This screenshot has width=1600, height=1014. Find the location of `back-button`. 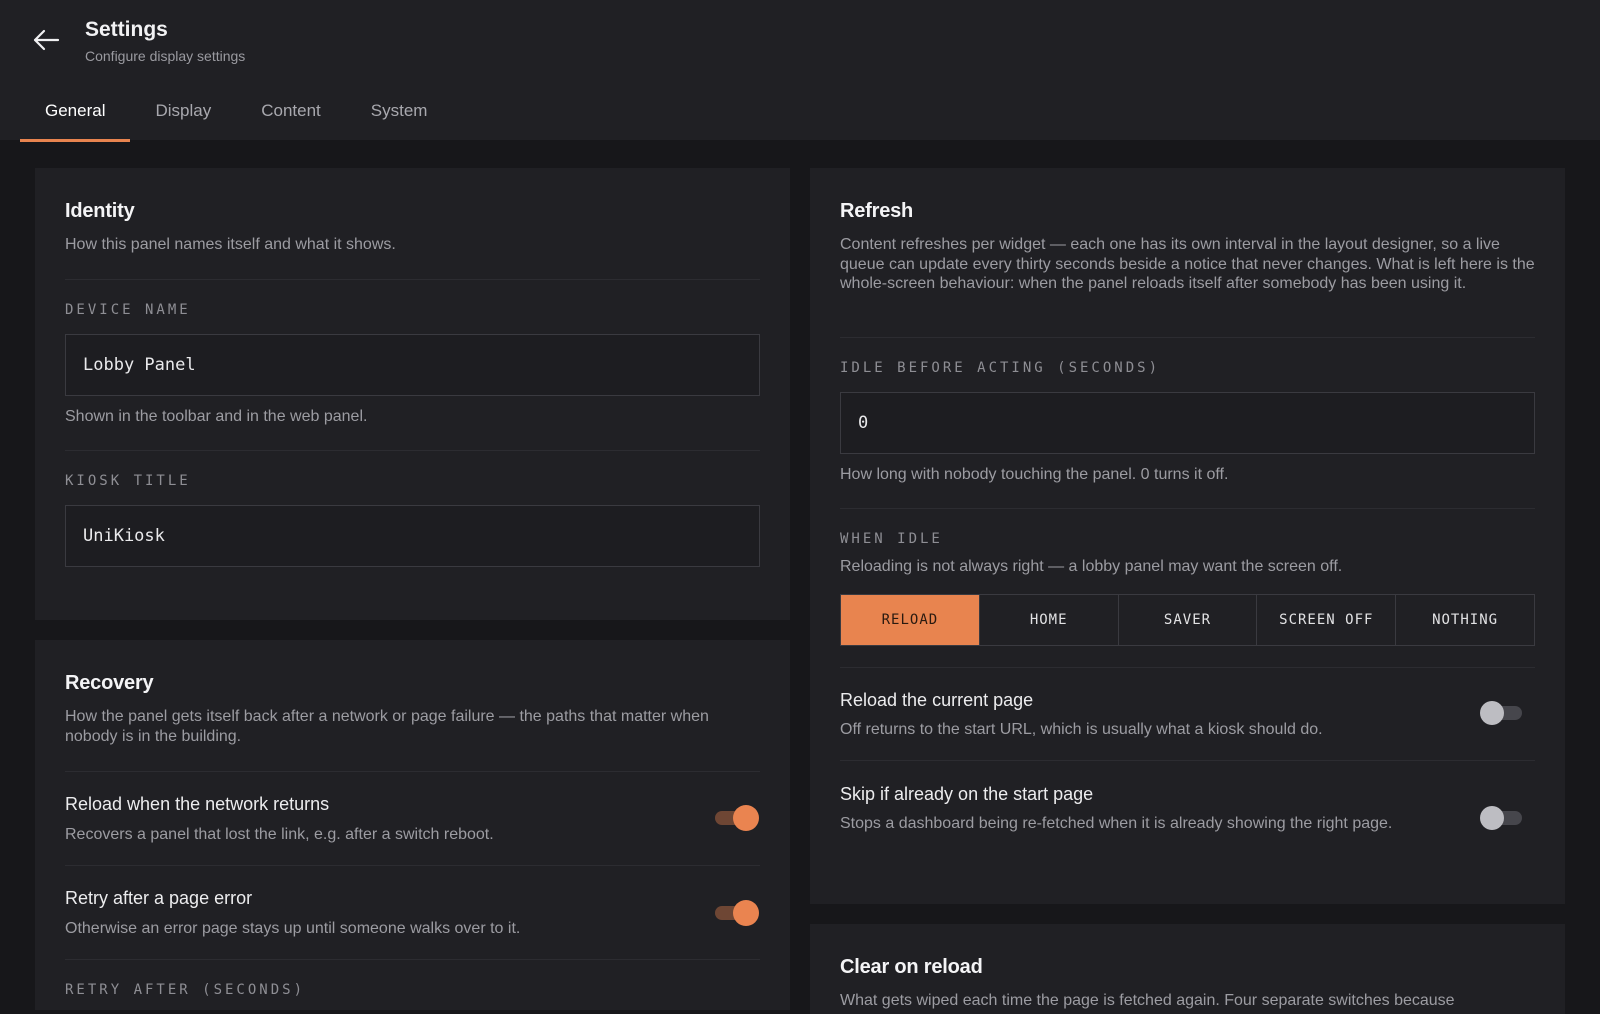

back-button is located at coordinates (46, 40).